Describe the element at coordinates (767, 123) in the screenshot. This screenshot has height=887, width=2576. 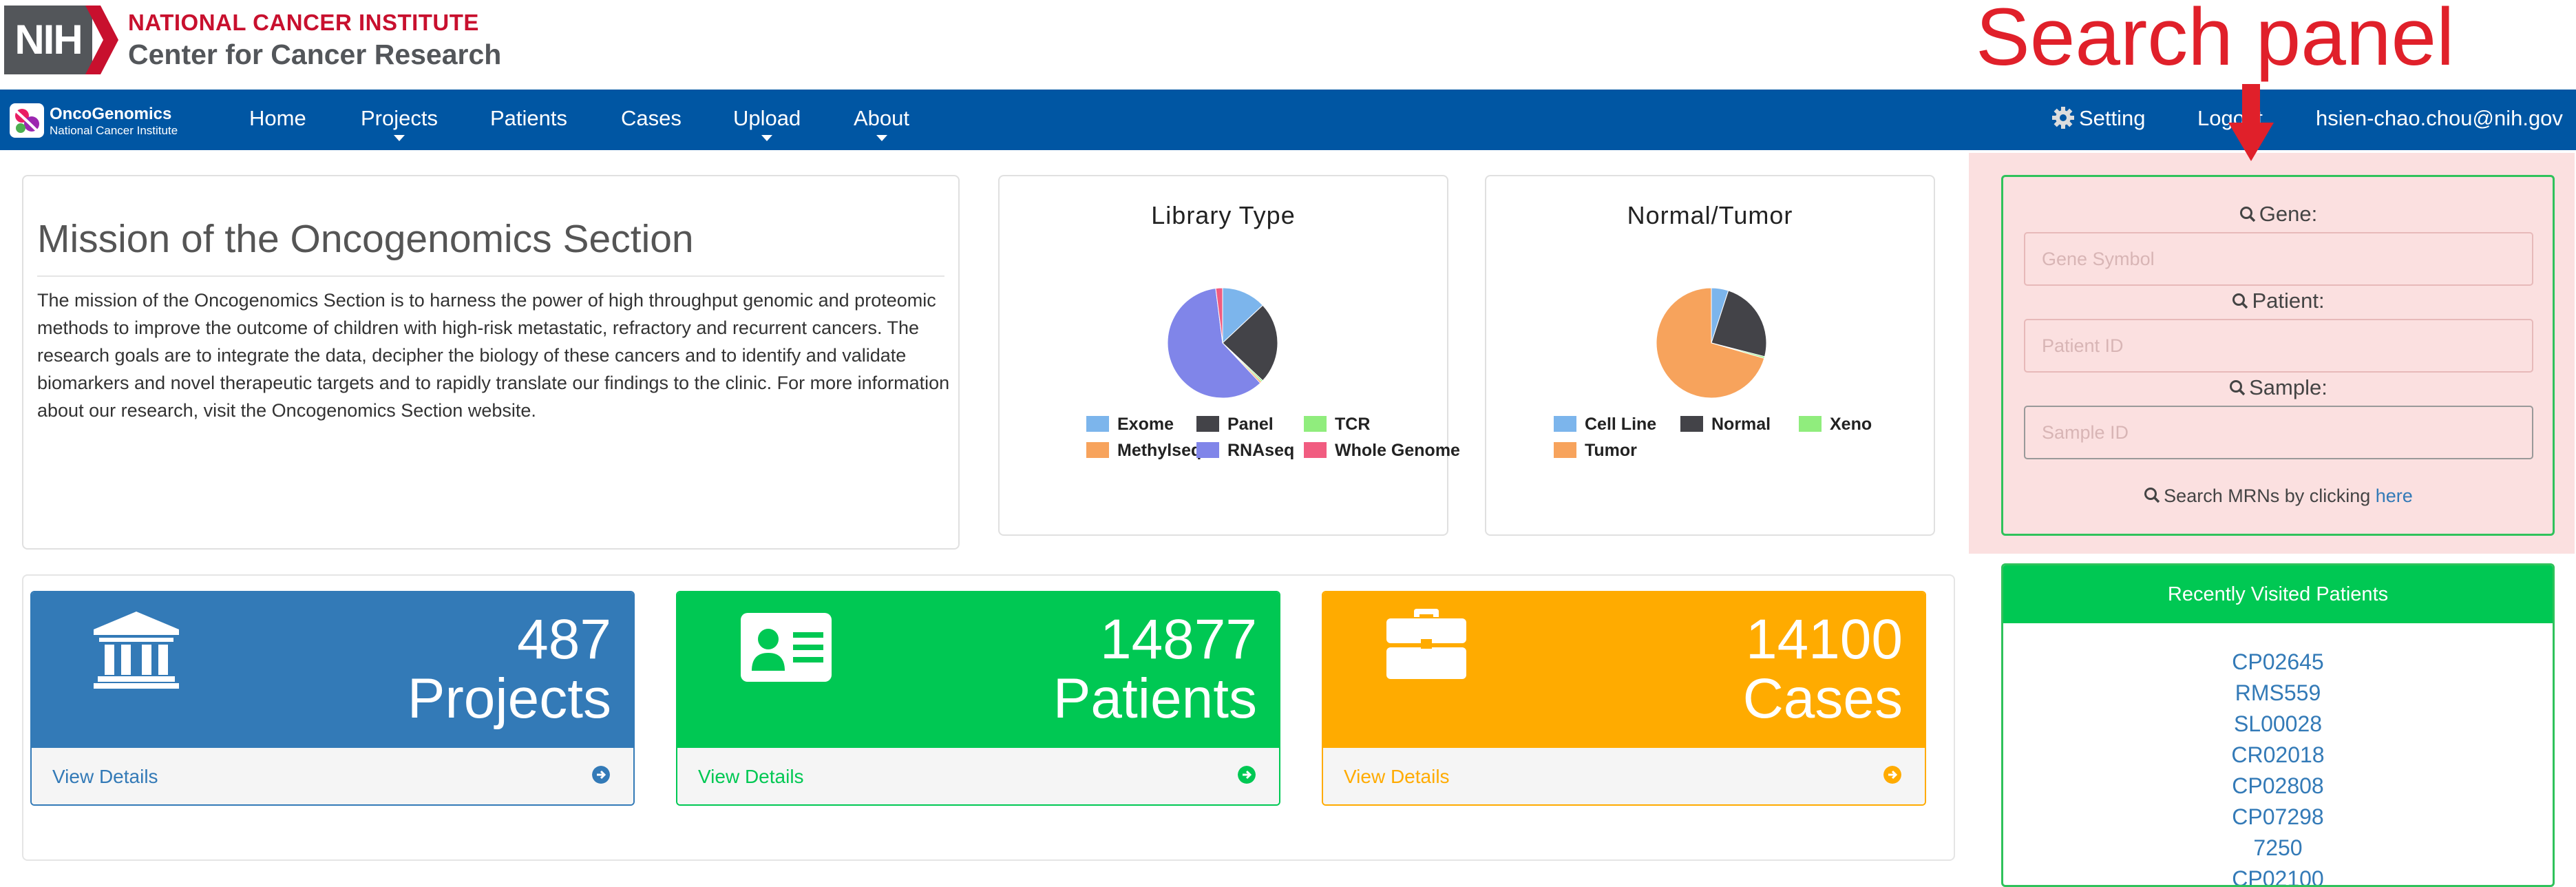
I see `nav-upload: Upload` at that location.